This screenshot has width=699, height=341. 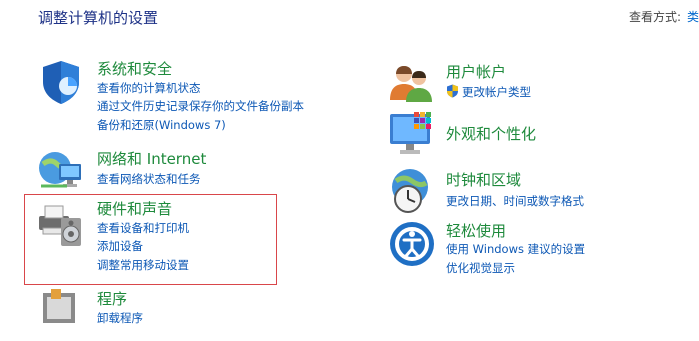 I want to click on category-title: 外观和个性化, so click(x=491, y=133).